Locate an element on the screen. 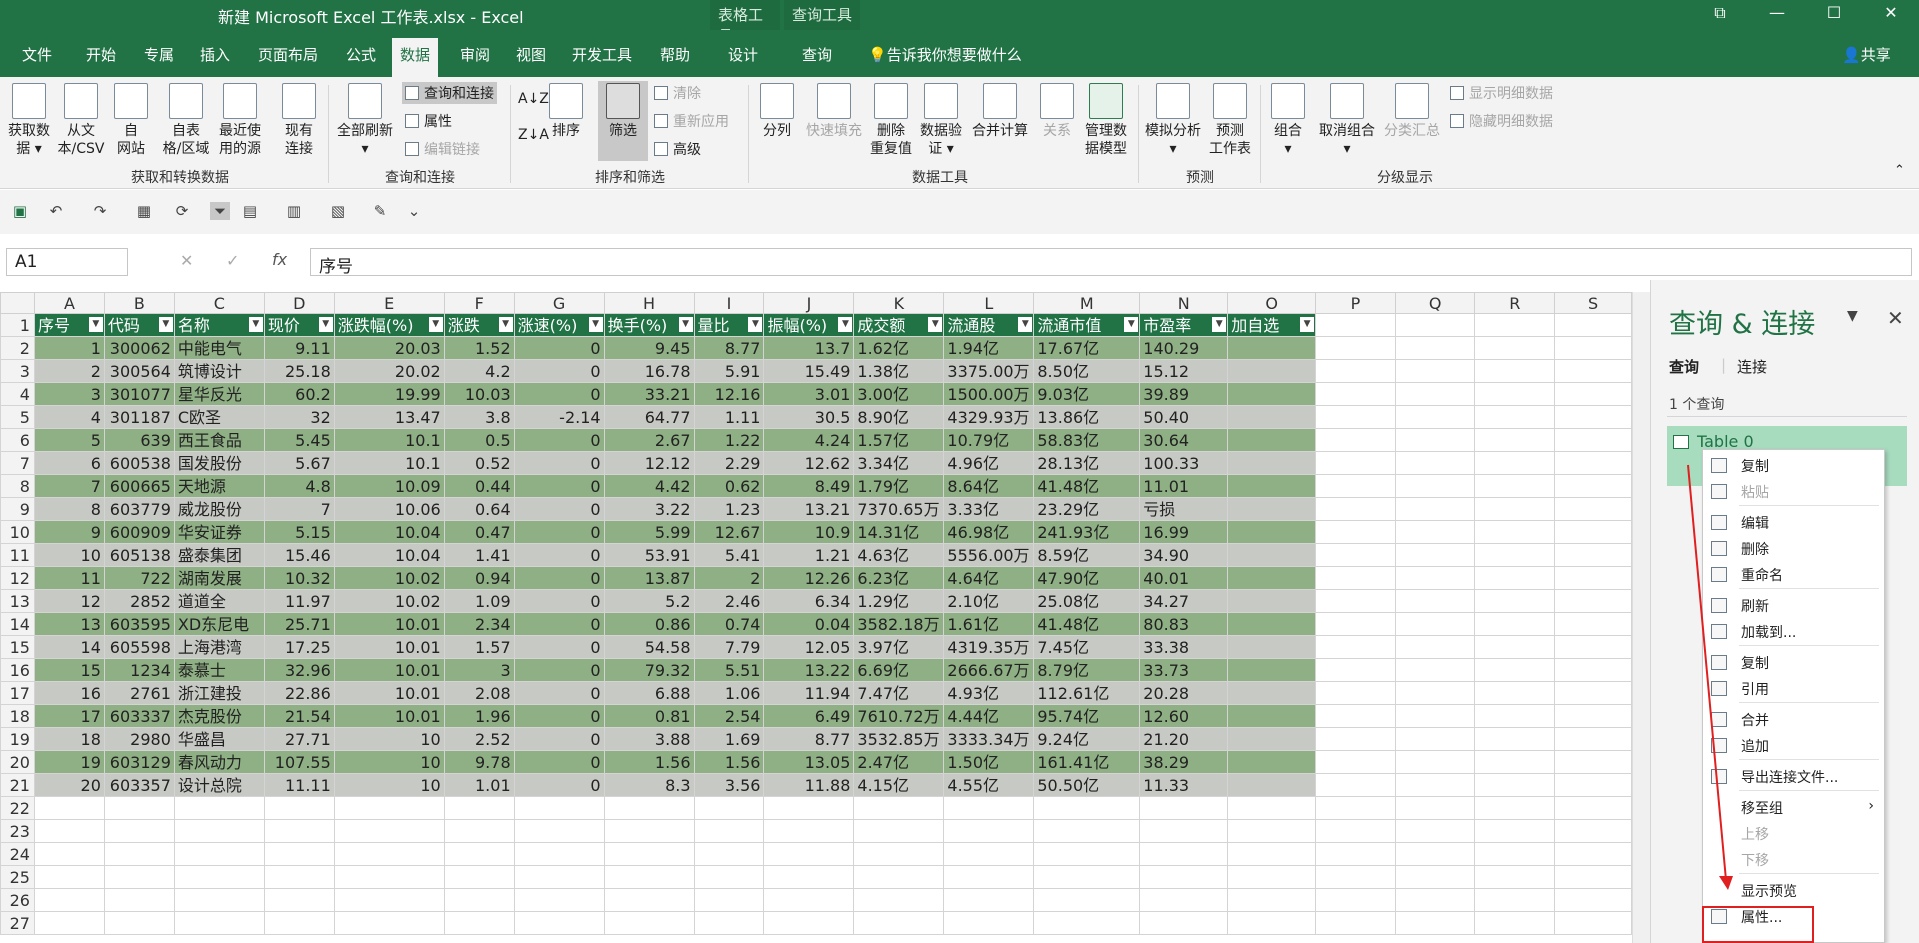 The image size is (1919, 943). table-cell: 中能电气 is located at coordinates (219, 348).